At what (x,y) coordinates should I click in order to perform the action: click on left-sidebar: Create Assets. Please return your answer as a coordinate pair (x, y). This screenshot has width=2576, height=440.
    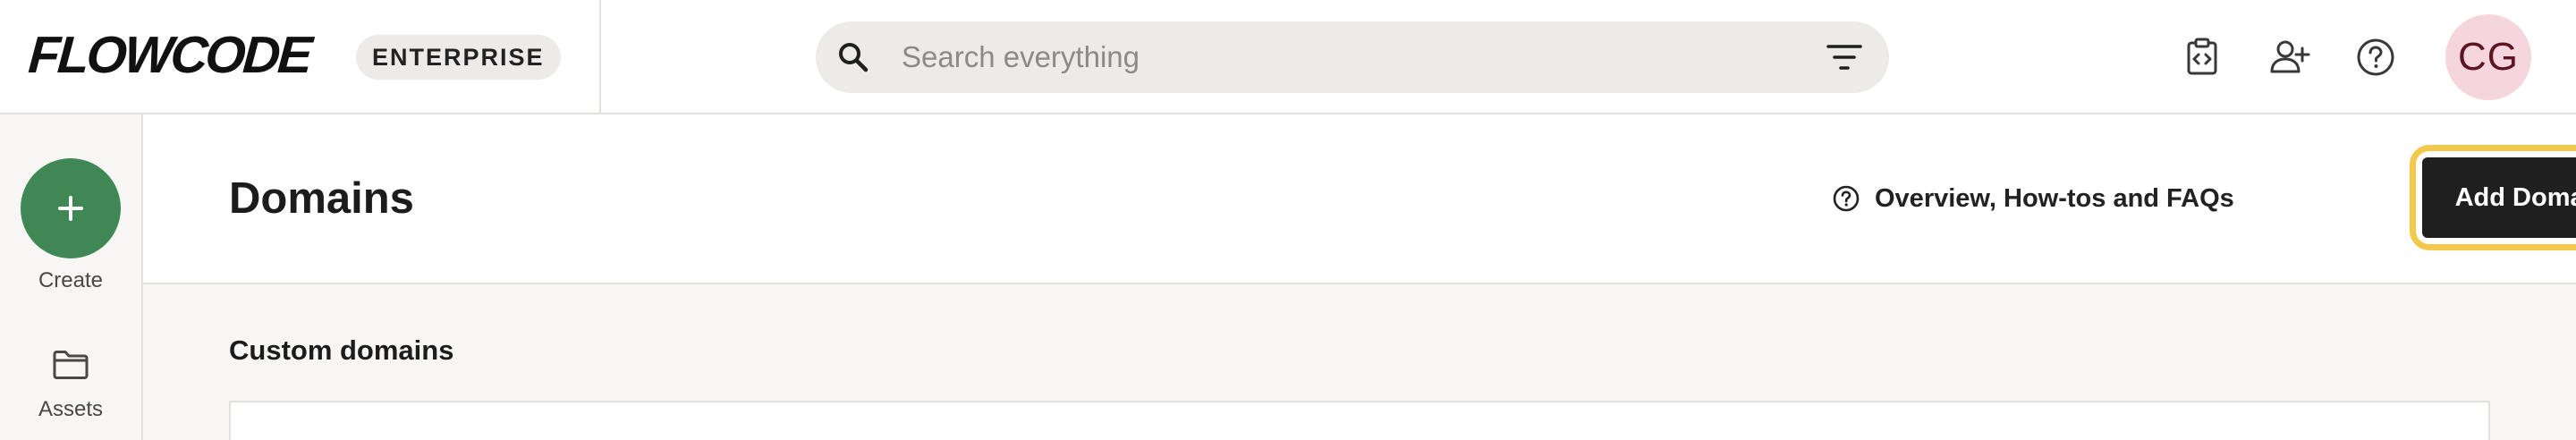
    Looking at the image, I should click on (71, 277).